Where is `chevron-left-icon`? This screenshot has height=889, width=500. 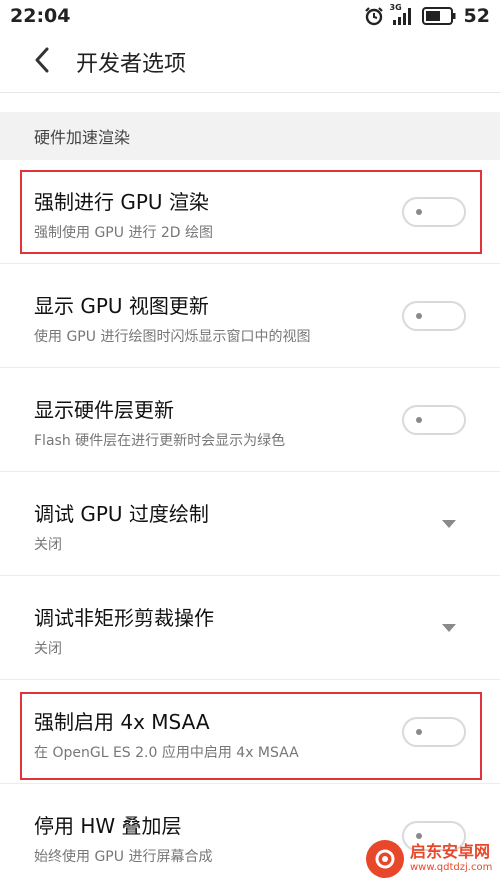 chevron-left-icon is located at coordinates (42, 62).